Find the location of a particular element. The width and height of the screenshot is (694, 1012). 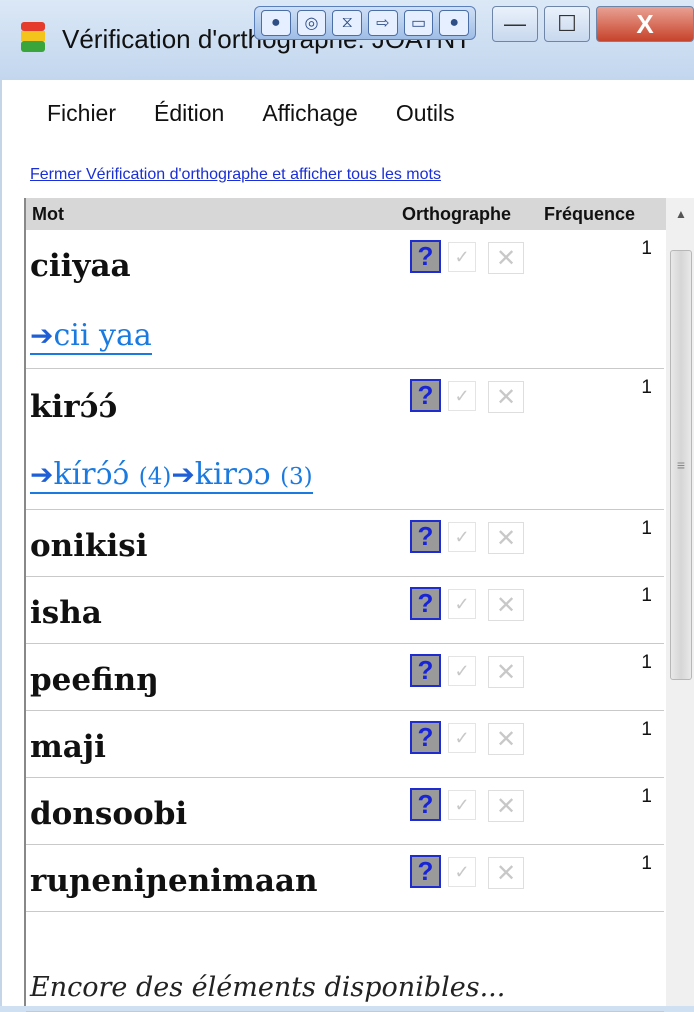

filter-icon: ⧖ is located at coordinates (347, 23).